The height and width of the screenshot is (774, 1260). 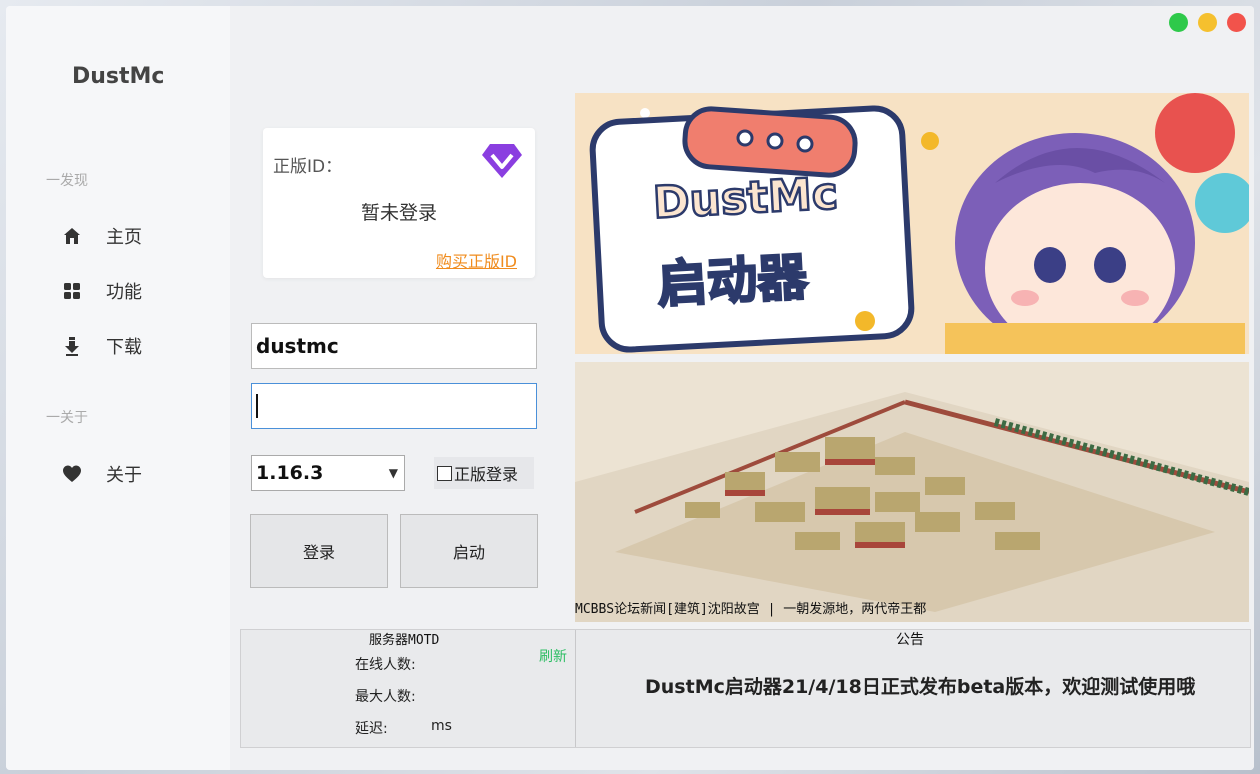 I want to click on section-discover: 一发现, so click(x=67, y=181).